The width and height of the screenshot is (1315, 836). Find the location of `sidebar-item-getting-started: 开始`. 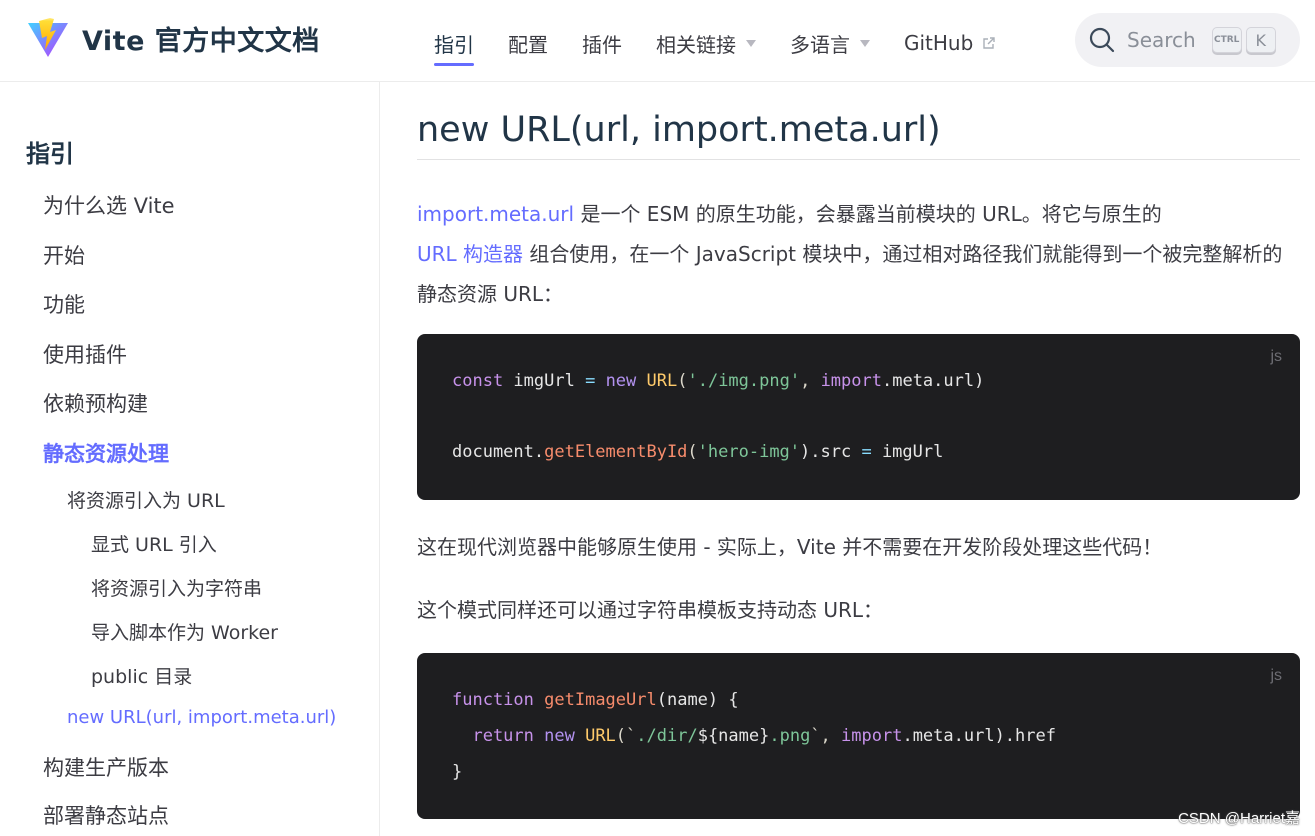

sidebar-item-getting-started: 开始 is located at coordinates (64, 255).